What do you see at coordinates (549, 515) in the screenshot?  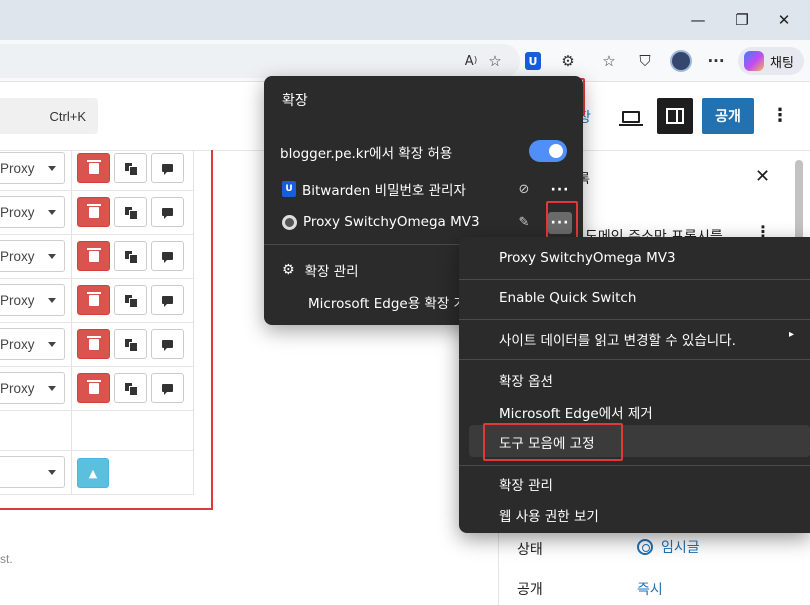 I see `menu-item-web-permissions: 웹 사용 권한 보기` at bounding box center [549, 515].